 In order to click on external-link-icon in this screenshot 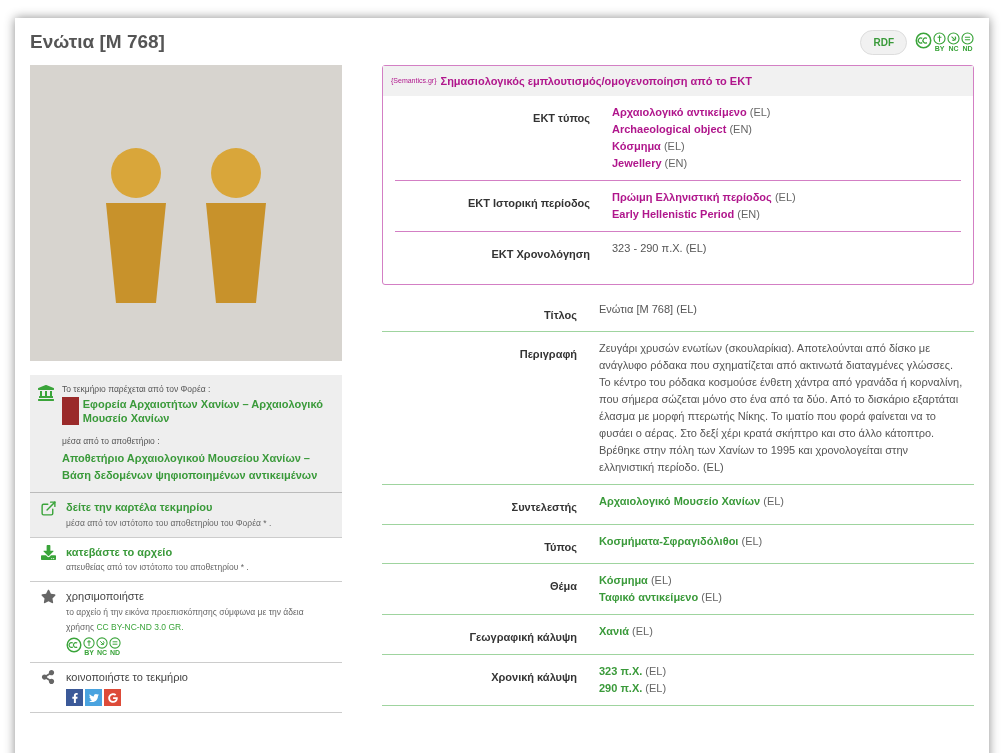, I will do `click(48, 508)`.